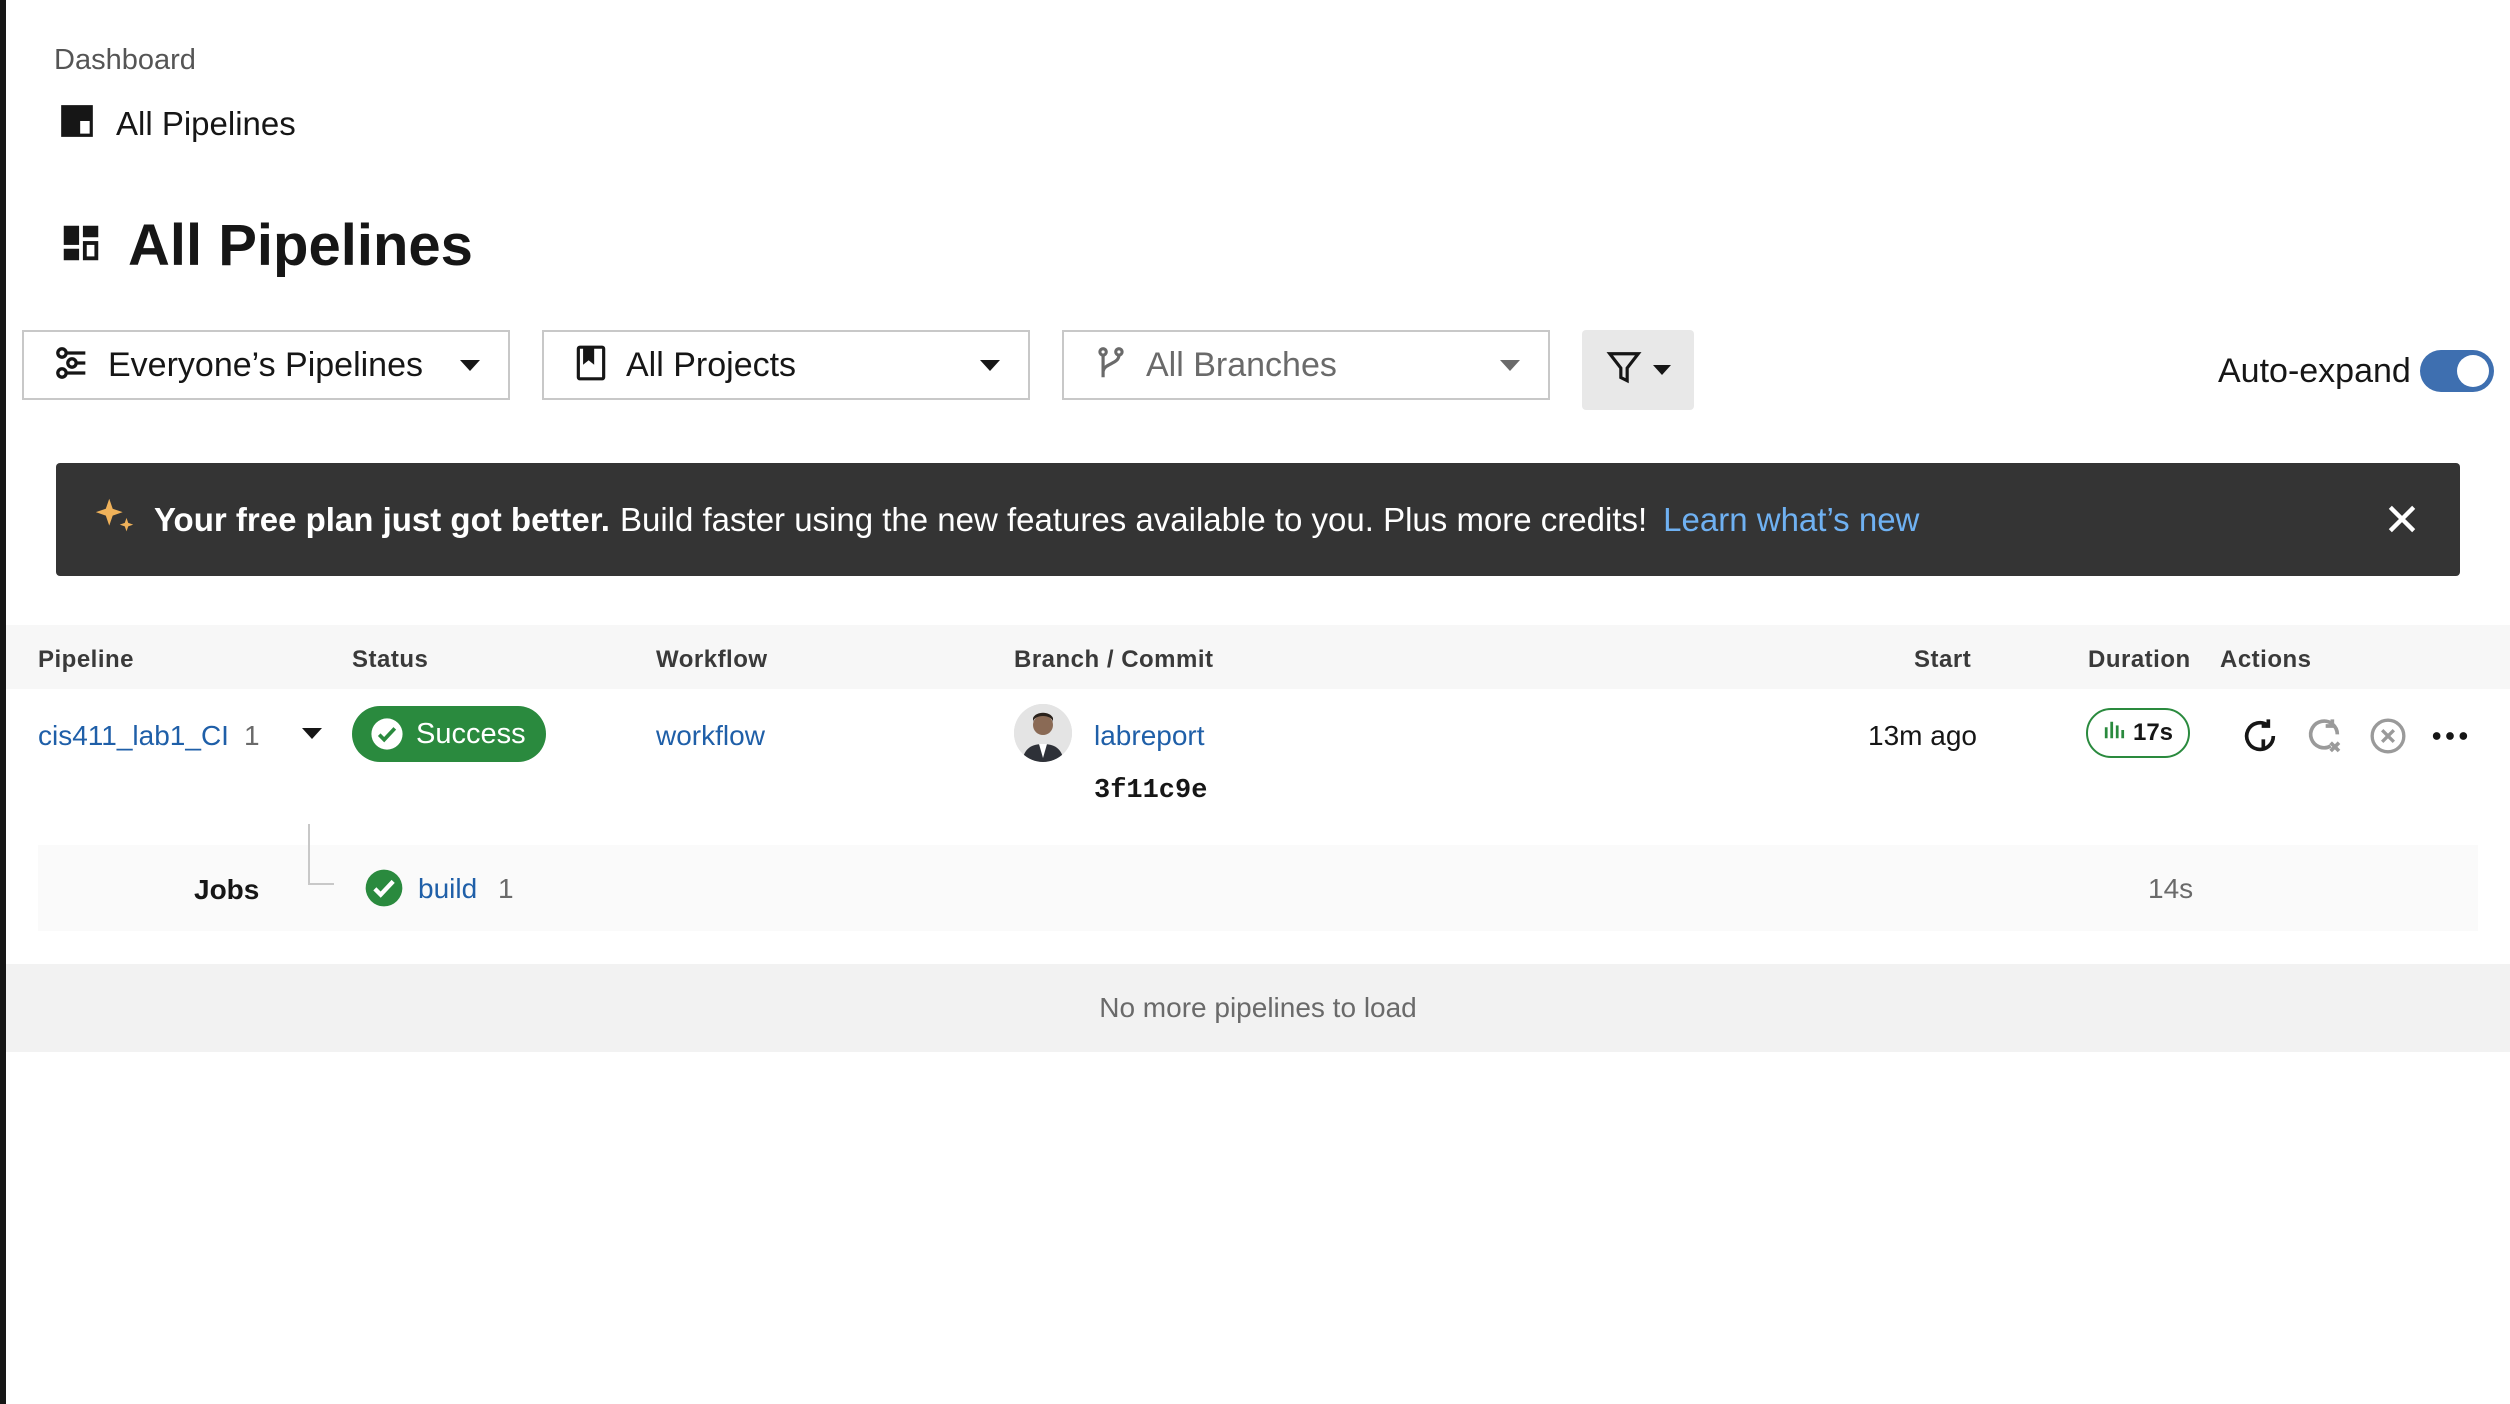  What do you see at coordinates (1922, 735) in the screenshot?
I see `start-time: 13m ago` at bounding box center [1922, 735].